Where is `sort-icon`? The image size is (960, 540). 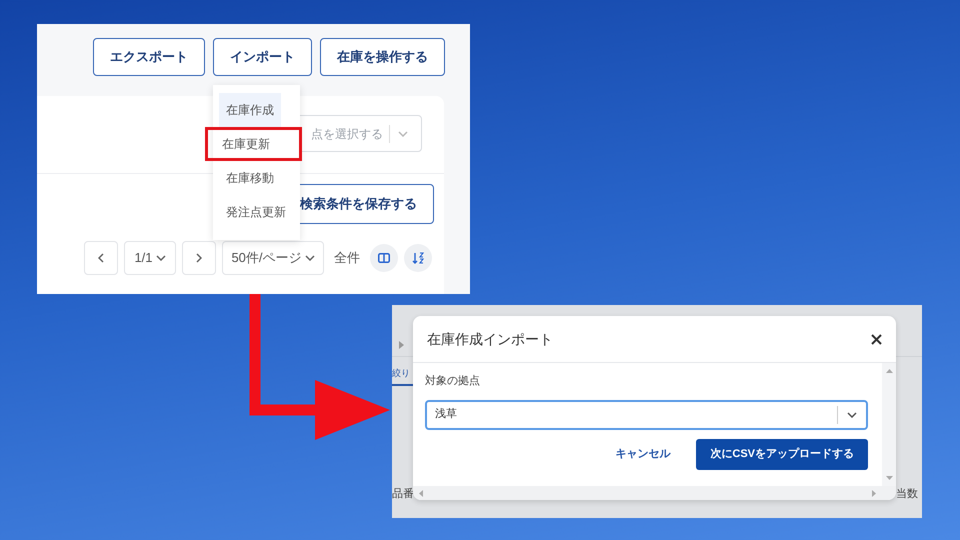
sort-icon is located at coordinates (418, 258).